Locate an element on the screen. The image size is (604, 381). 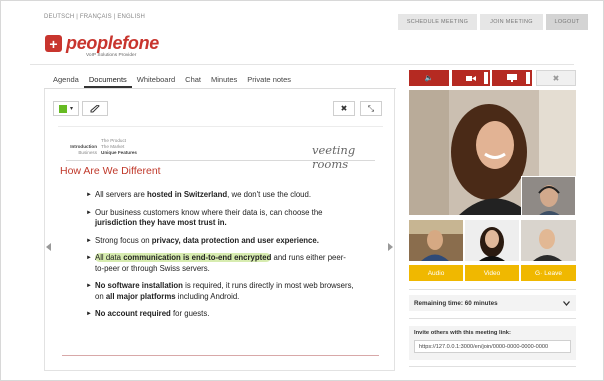
remaining-time-label: Remaining time: 60 minutes is located at coordinates (456, 303).